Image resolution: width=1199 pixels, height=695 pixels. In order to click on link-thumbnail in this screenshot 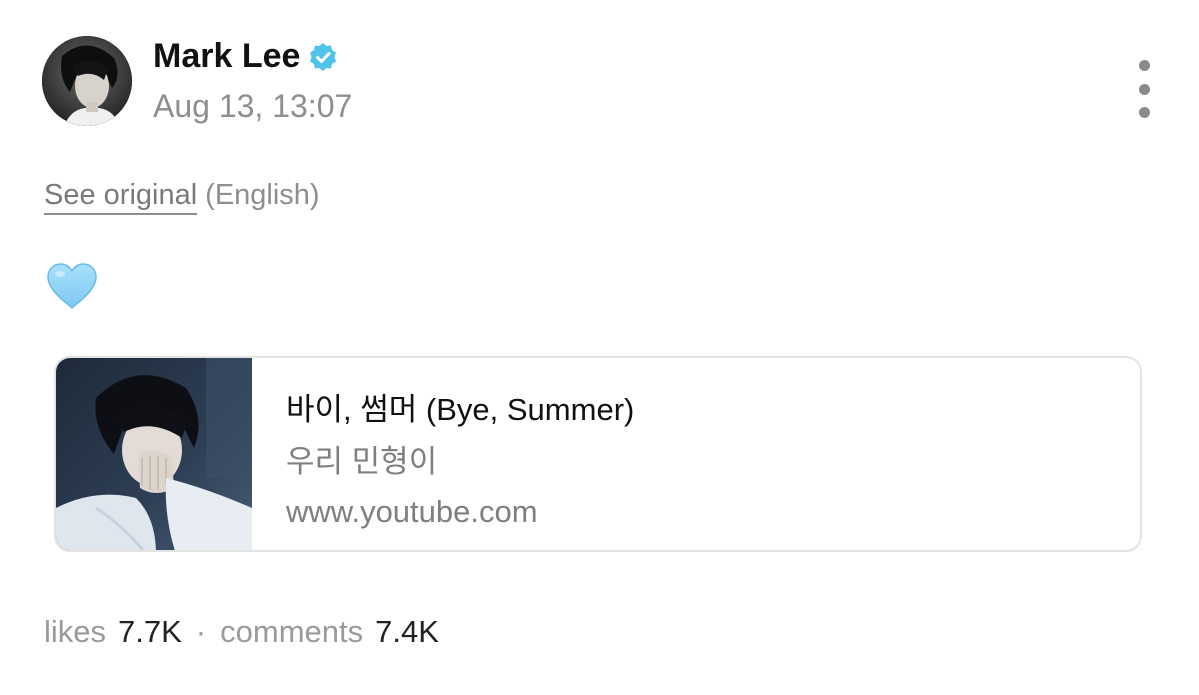, I will do `click(154, 454)`.